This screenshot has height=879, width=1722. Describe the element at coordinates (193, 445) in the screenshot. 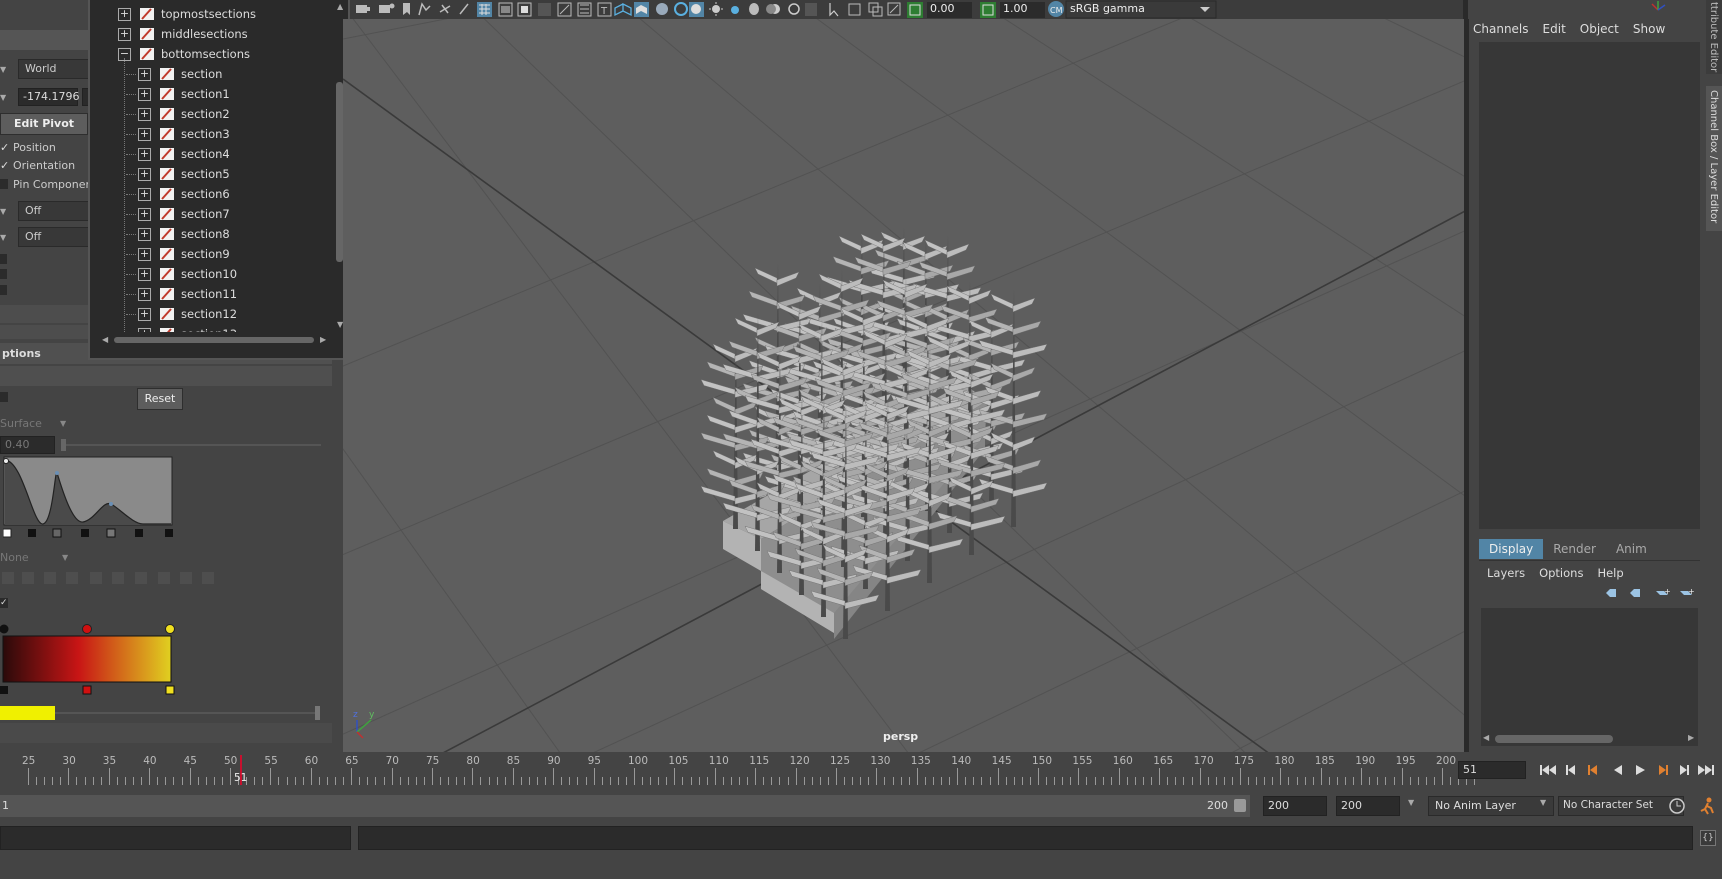

I see `slider-track` at that location.